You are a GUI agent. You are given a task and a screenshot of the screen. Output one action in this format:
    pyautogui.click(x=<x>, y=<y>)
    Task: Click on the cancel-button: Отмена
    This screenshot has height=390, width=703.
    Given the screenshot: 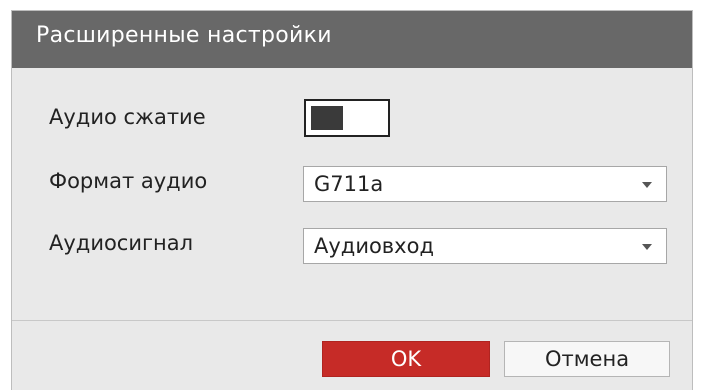 What is the action you would take?
    pyautogui.click(x=587, y=359)
    